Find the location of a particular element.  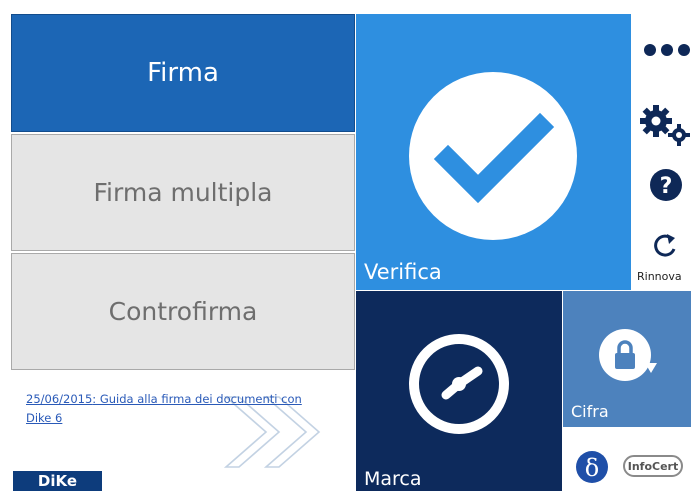

more-dots-icon is located at coordinates (666, 50).